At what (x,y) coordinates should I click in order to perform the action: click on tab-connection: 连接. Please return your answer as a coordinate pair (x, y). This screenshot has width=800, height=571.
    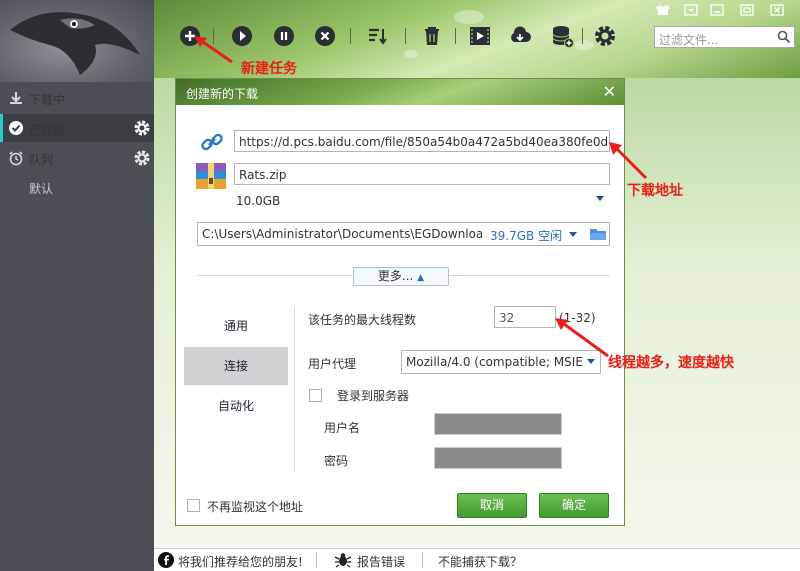
    Looking at the image, I should click on (236, 366).